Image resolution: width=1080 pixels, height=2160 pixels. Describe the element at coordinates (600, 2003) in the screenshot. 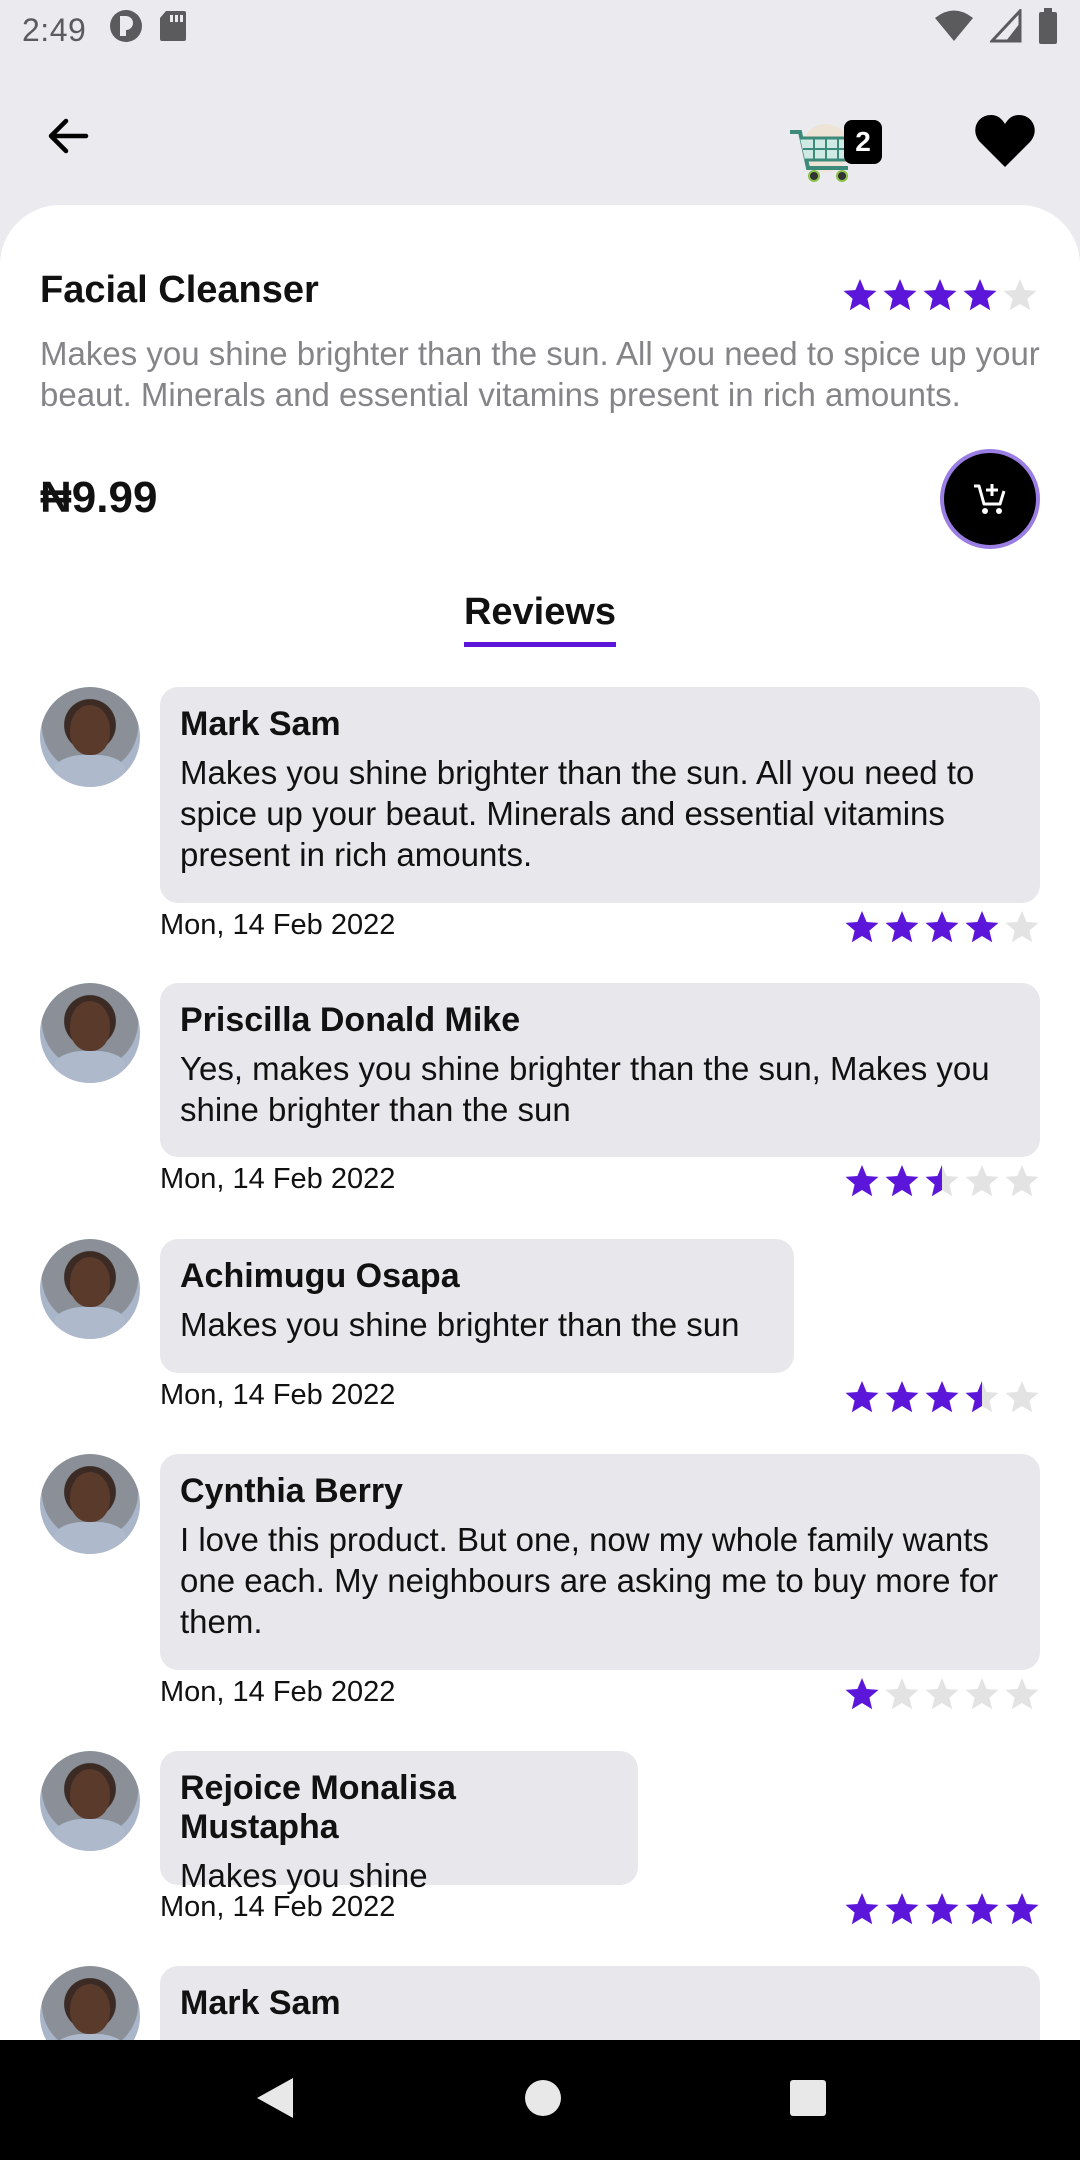

I see `review-bubble: Mark Sam` at that location.